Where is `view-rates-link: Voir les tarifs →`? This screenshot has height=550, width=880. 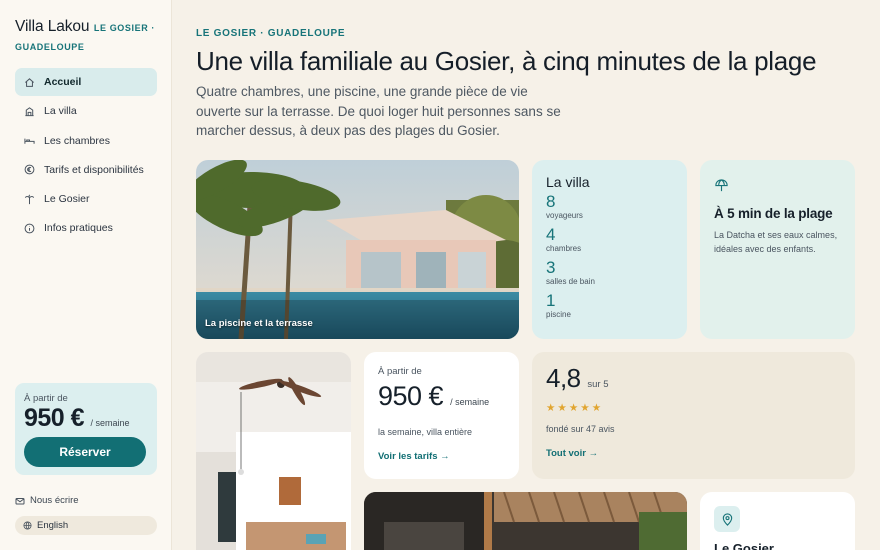 view-rates-link: Voir les tarifs → is located at coordinates (441, 456).